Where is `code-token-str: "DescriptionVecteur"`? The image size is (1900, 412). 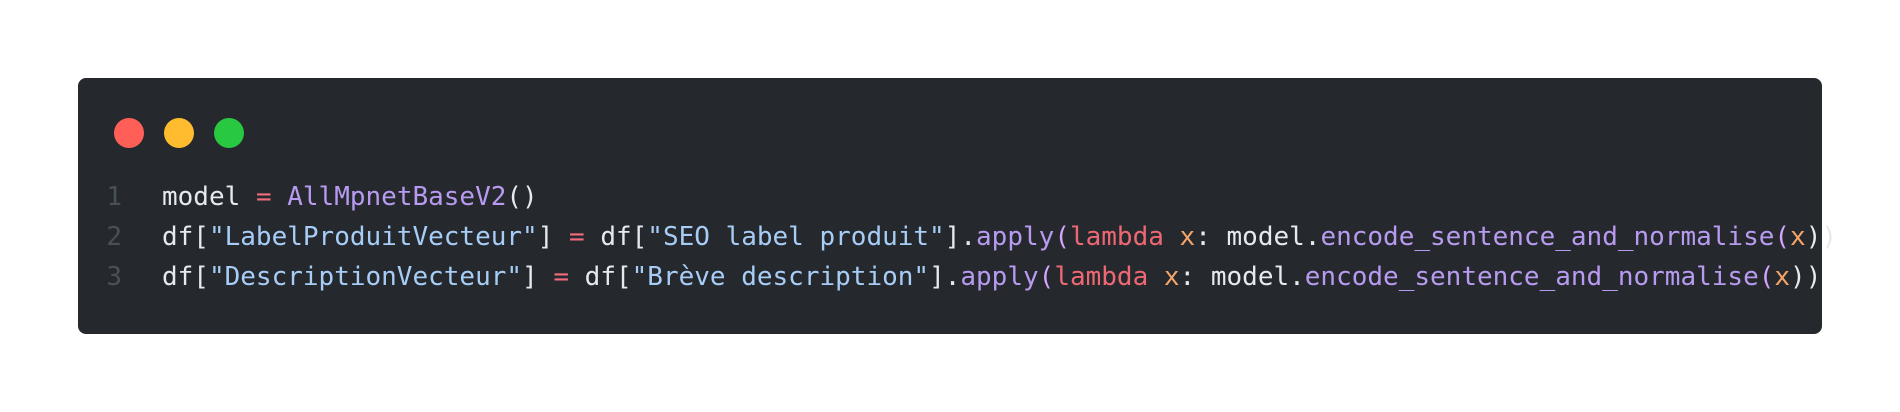
code-token-str: "DescriptionVecteur" is located at coordinates (365, 277).